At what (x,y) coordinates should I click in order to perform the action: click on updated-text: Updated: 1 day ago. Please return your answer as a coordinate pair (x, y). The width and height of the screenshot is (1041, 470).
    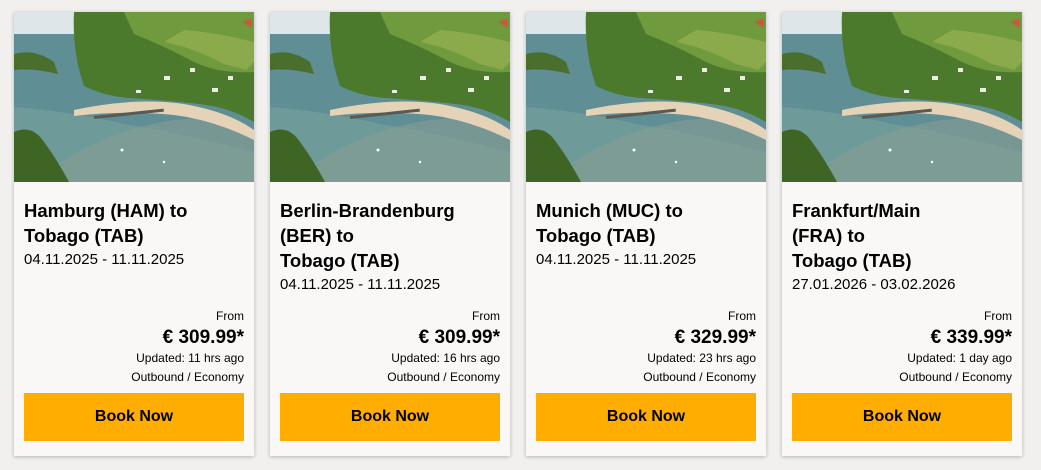
    Looking at the image, I should click on (959, 358).